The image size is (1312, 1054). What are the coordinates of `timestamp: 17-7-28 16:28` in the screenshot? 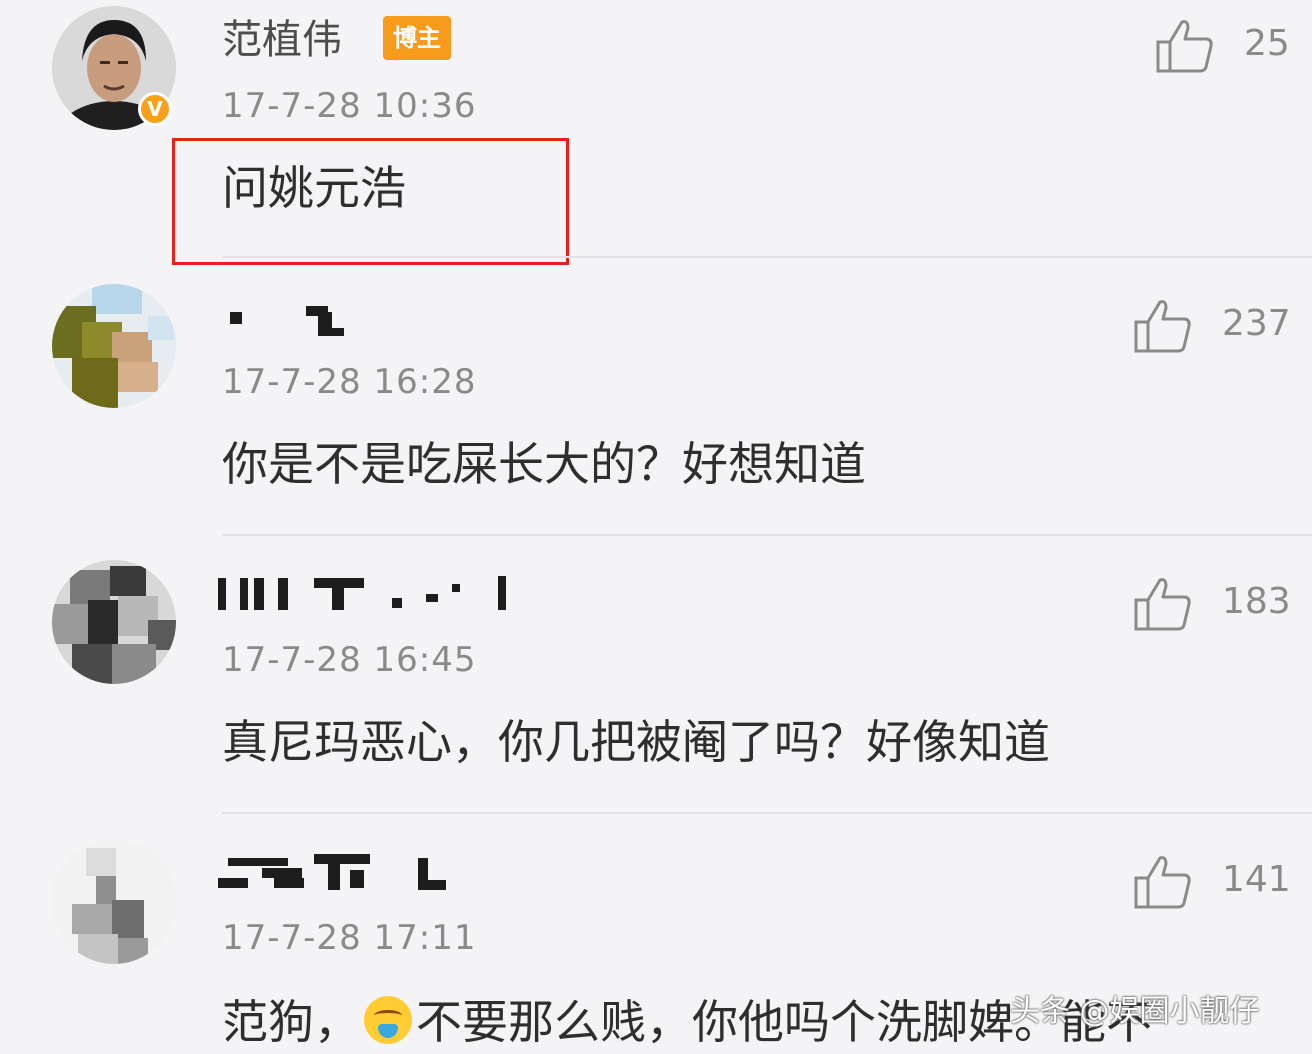 It's located at (349, 382).